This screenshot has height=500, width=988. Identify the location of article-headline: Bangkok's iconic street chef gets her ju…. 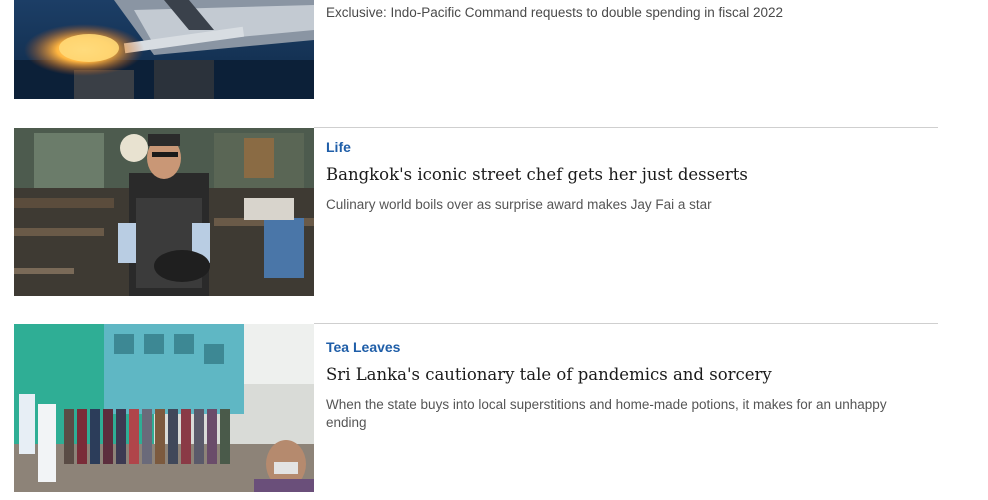
(626, 175).